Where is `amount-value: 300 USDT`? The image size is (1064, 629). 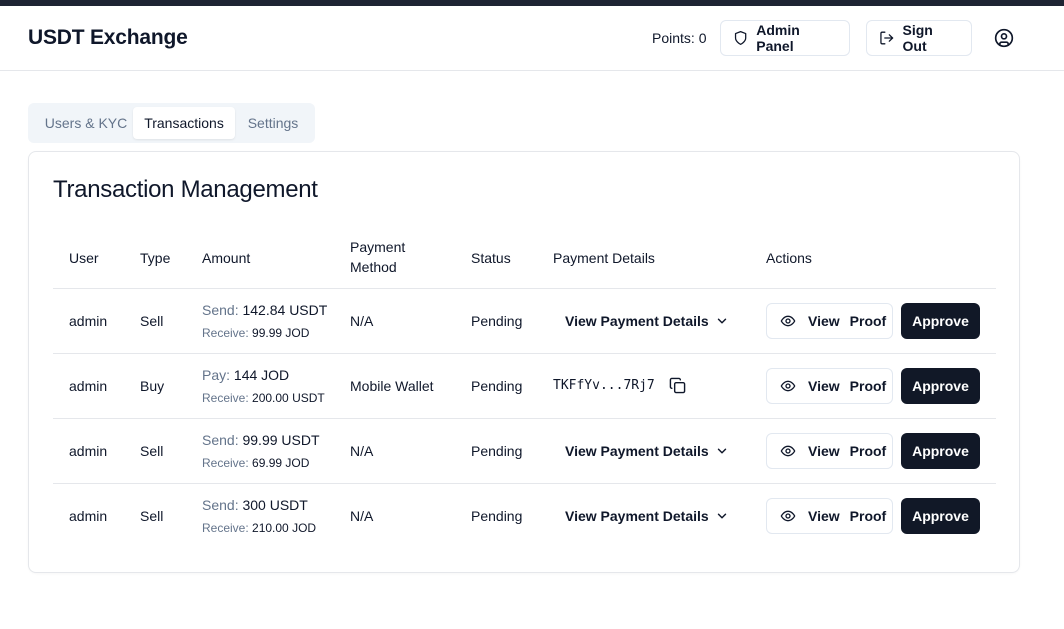 amount-value: 300 USDT is located at coordinates (275, 505).